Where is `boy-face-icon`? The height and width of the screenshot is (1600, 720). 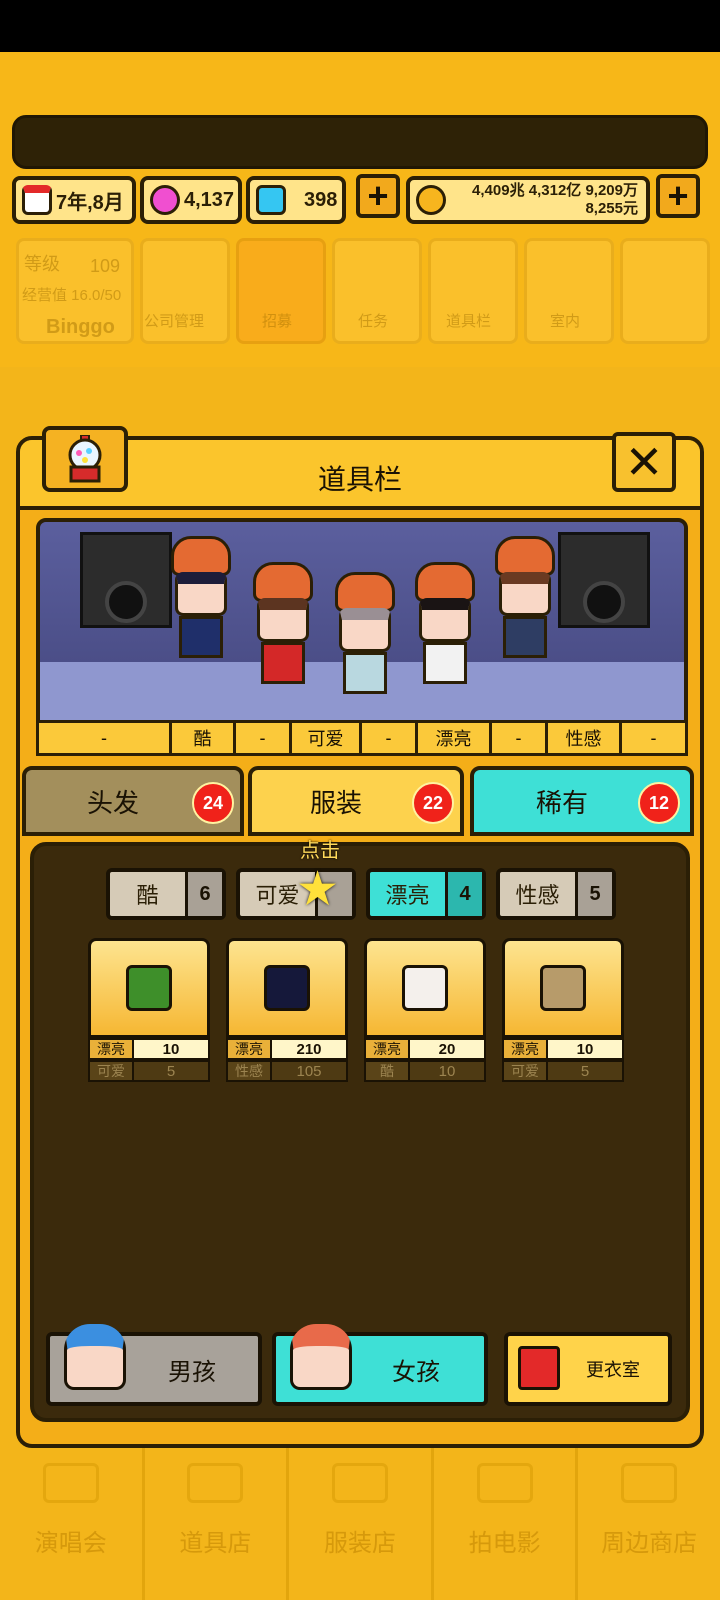
boy-face-icon is located at coordinates (95, 1357).